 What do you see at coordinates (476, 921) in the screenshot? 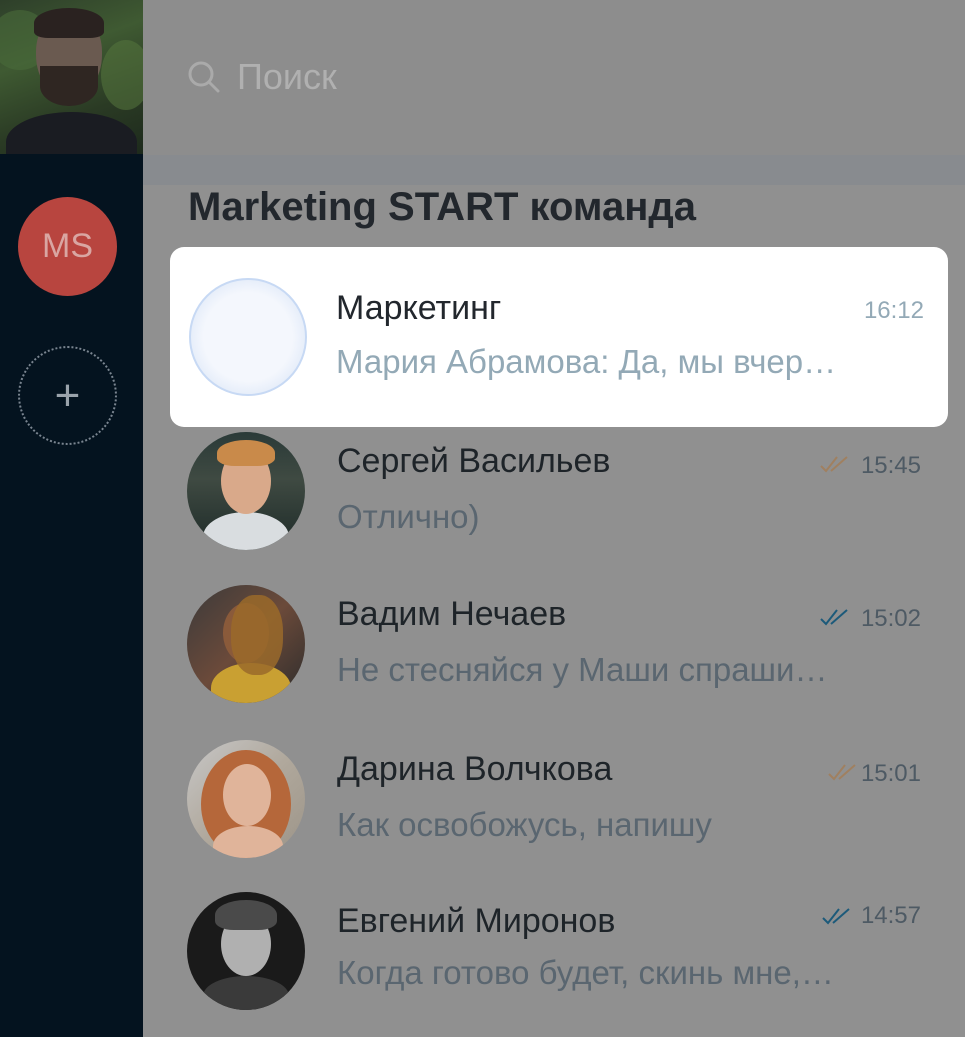
I see `chat-name: Евгений Миронов` at bounding box center [476, 921].